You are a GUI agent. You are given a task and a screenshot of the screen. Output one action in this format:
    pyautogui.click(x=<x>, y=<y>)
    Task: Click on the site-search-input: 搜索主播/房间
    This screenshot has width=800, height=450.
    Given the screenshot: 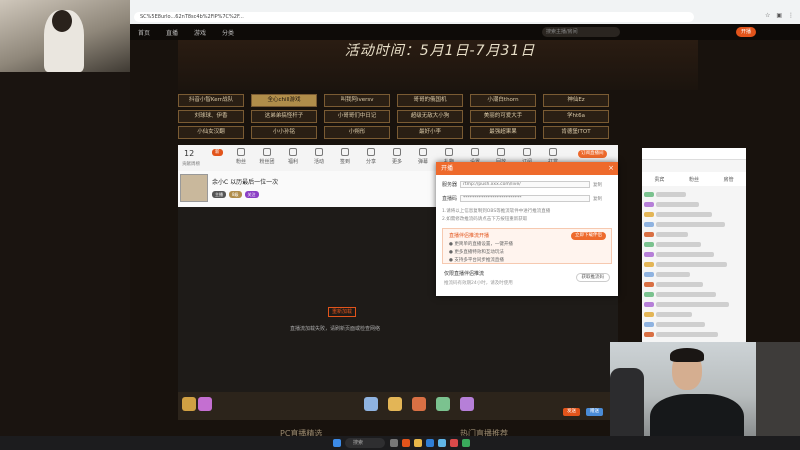 What is the action you would take?
    pyautogui.click(x=581, y=32)
    